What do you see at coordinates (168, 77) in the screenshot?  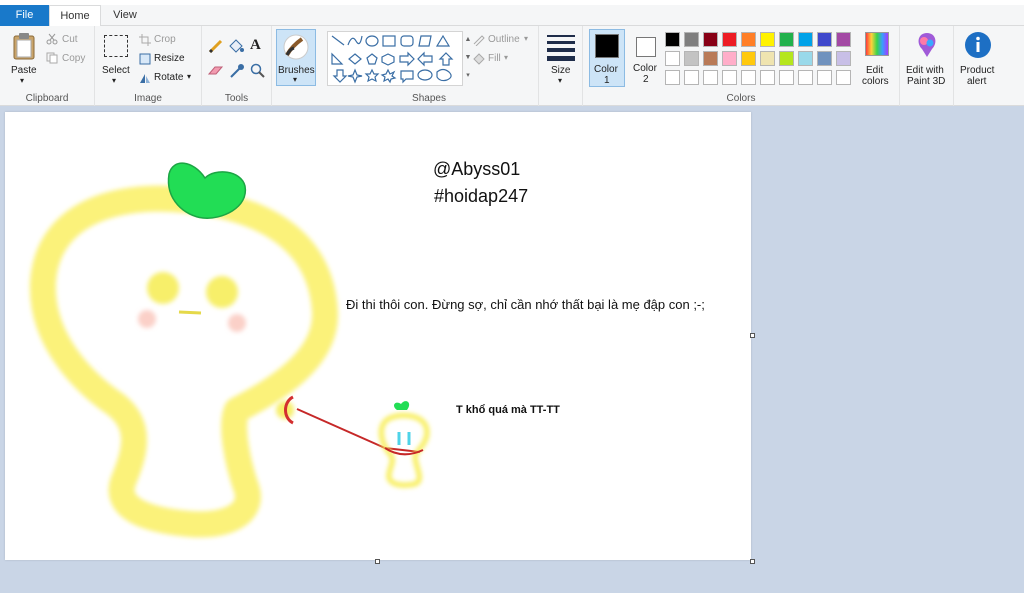 I see `rotate-button: Rotate` at bounding box center [168, 77].